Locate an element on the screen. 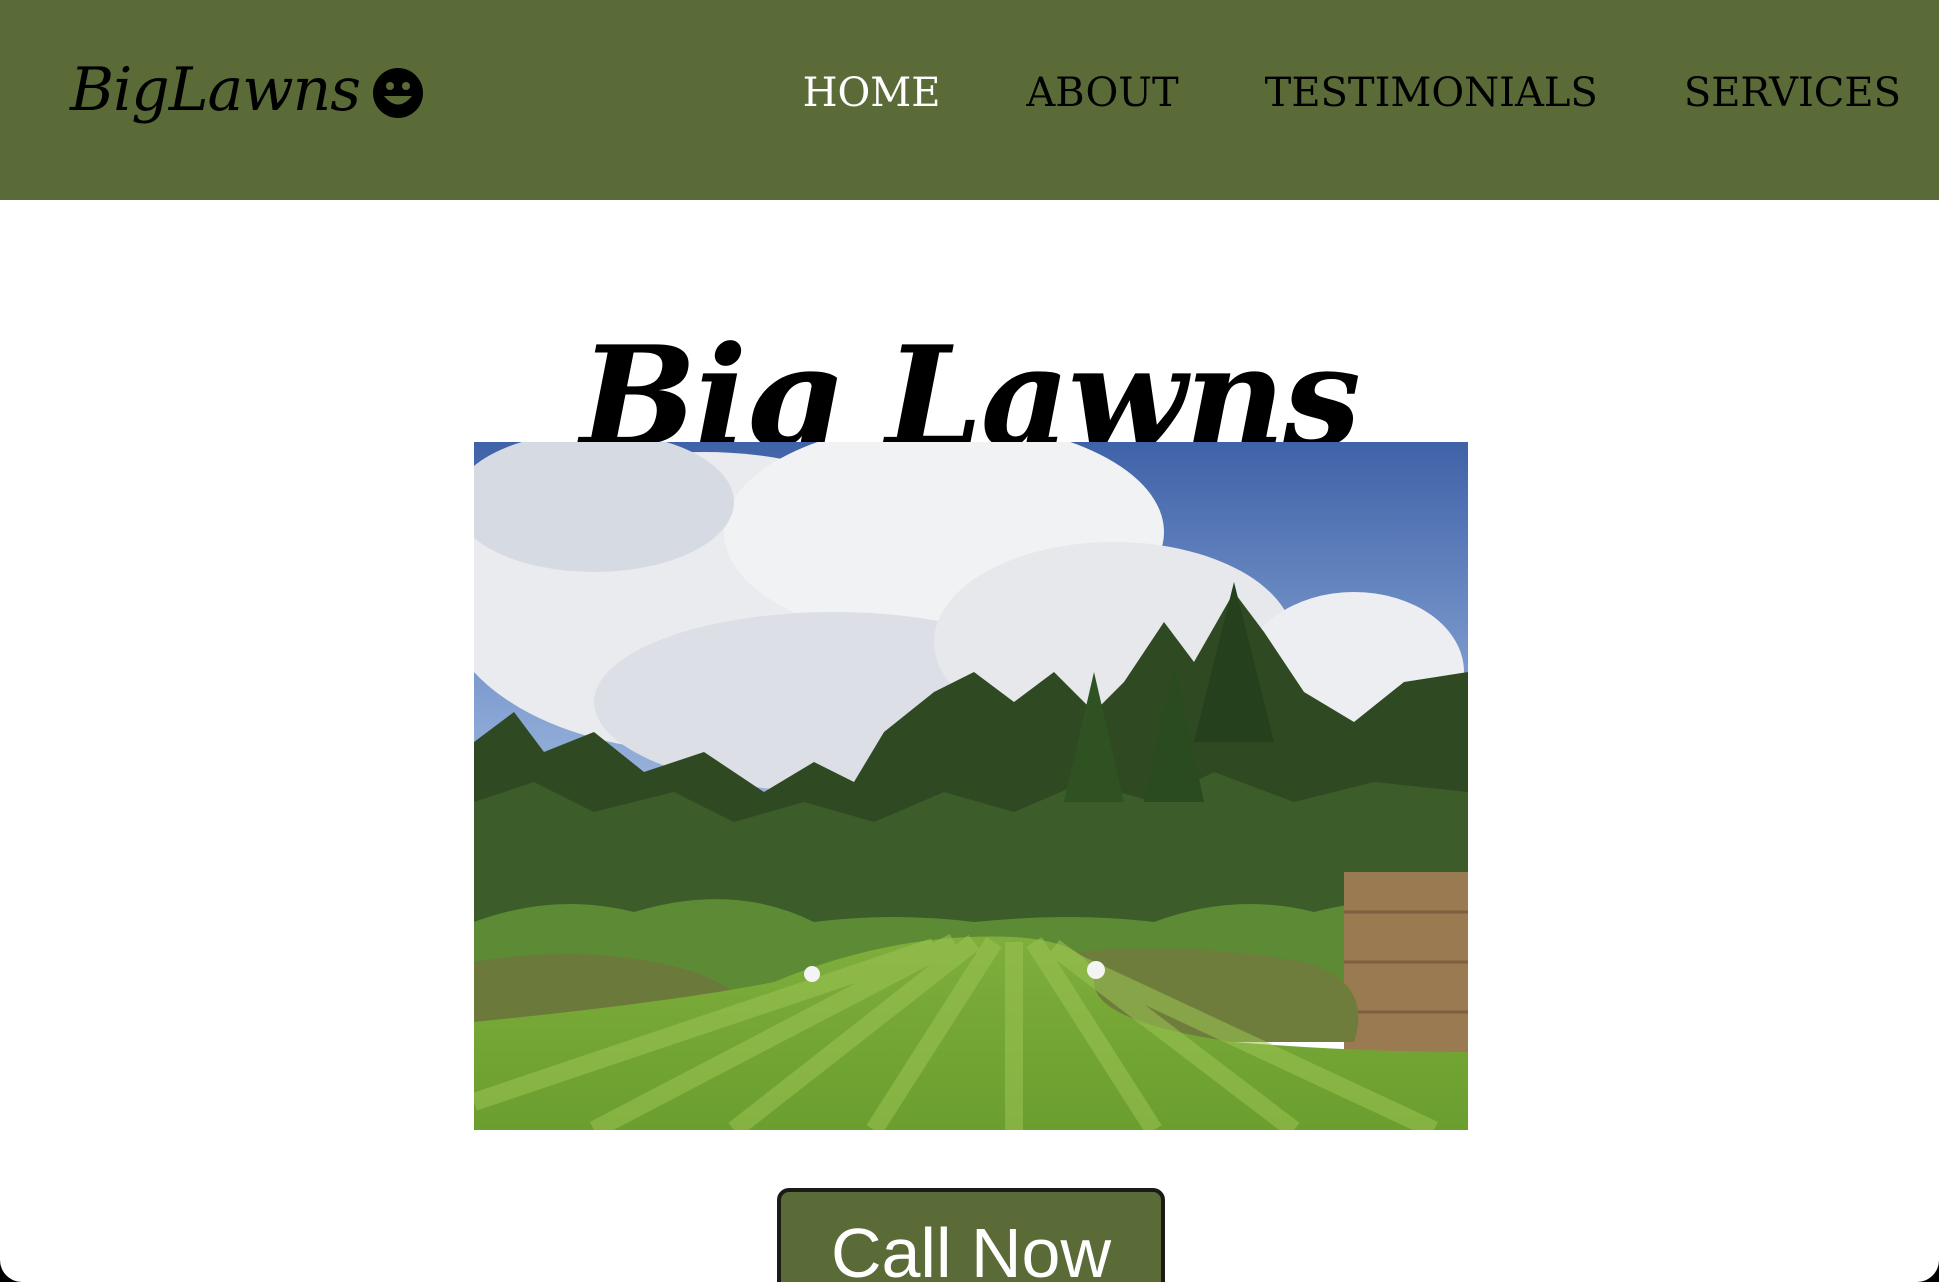 The height and width of the screenshot is (1282, 1939). nav-link-services: SERVICES is located at coordinates (1792, 93).